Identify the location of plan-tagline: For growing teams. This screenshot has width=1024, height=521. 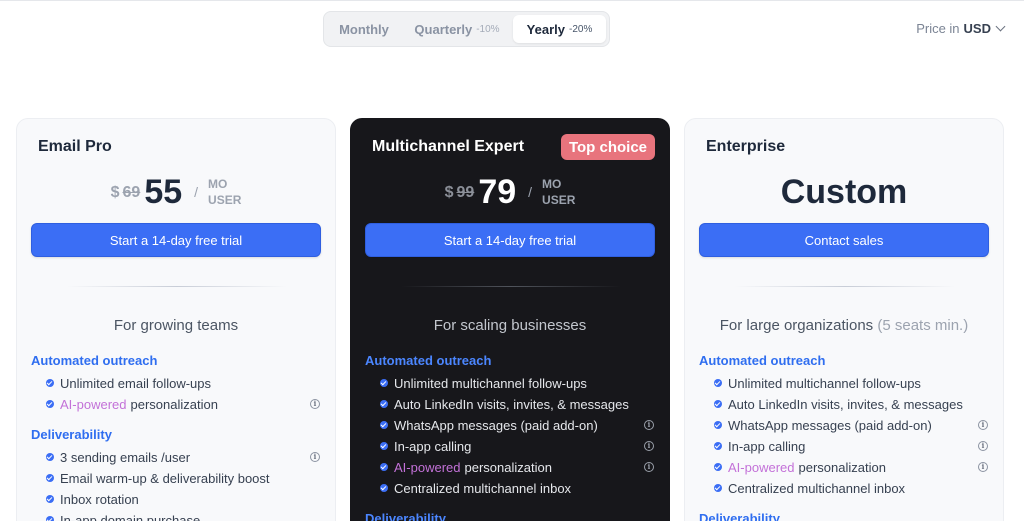
(176, 325).